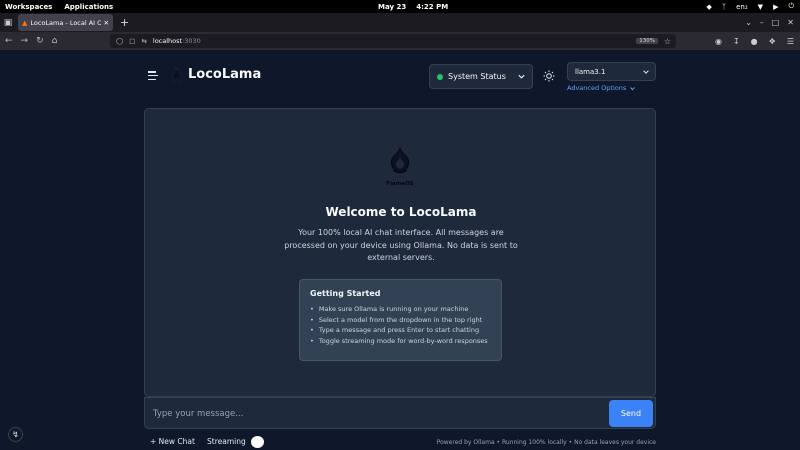 The image size is (800, 450). I want to click on reload-icon: ↻, so click(40, 41).